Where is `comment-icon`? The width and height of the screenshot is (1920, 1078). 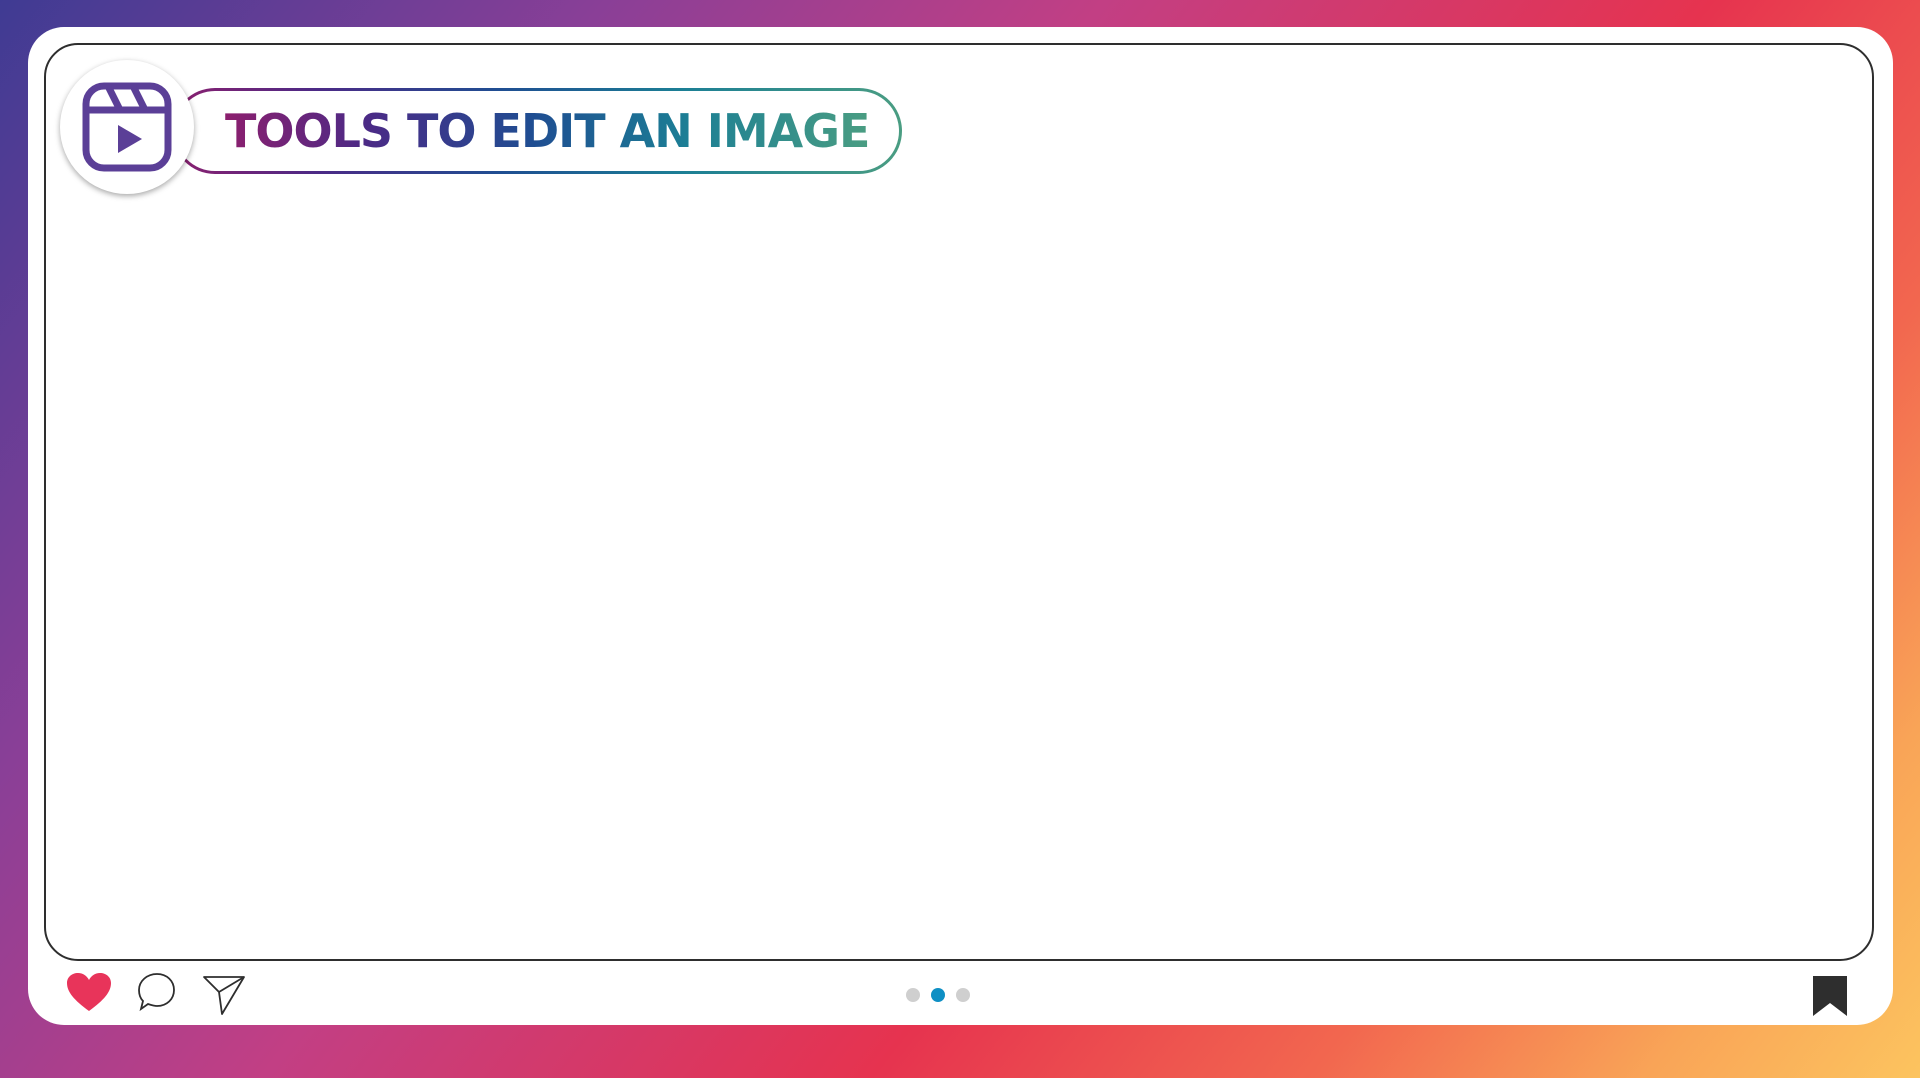
comment-icon is located at coordinates (157, 992).